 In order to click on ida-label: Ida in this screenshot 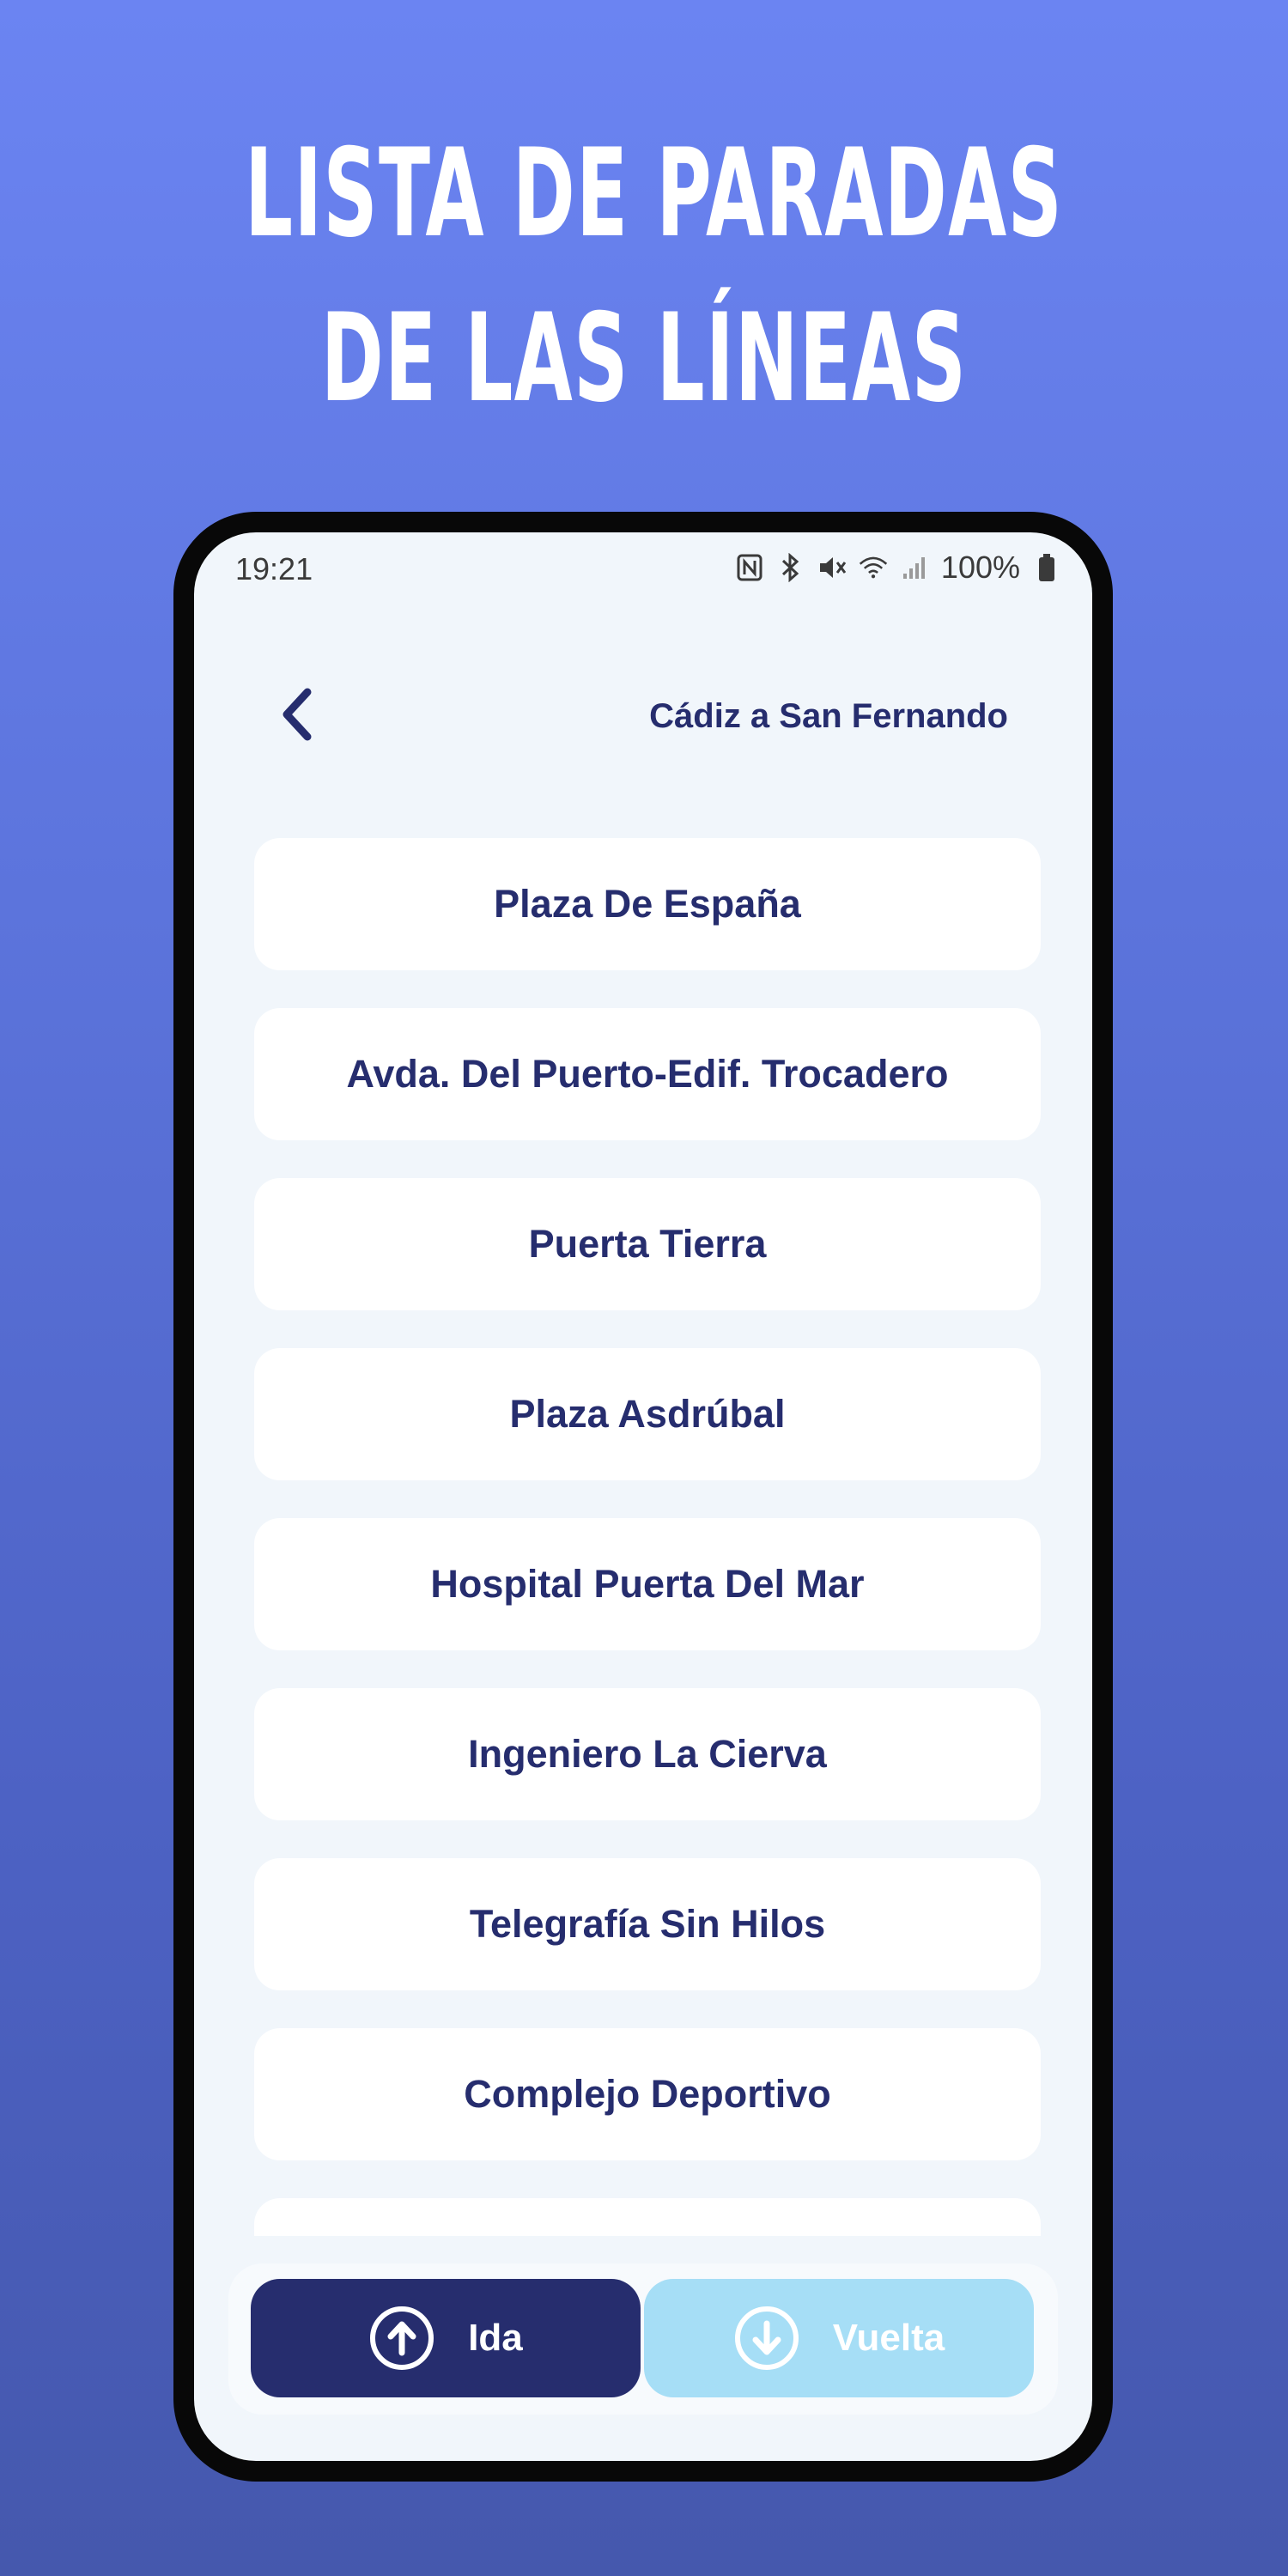, I will do `click(496, 2338)`.